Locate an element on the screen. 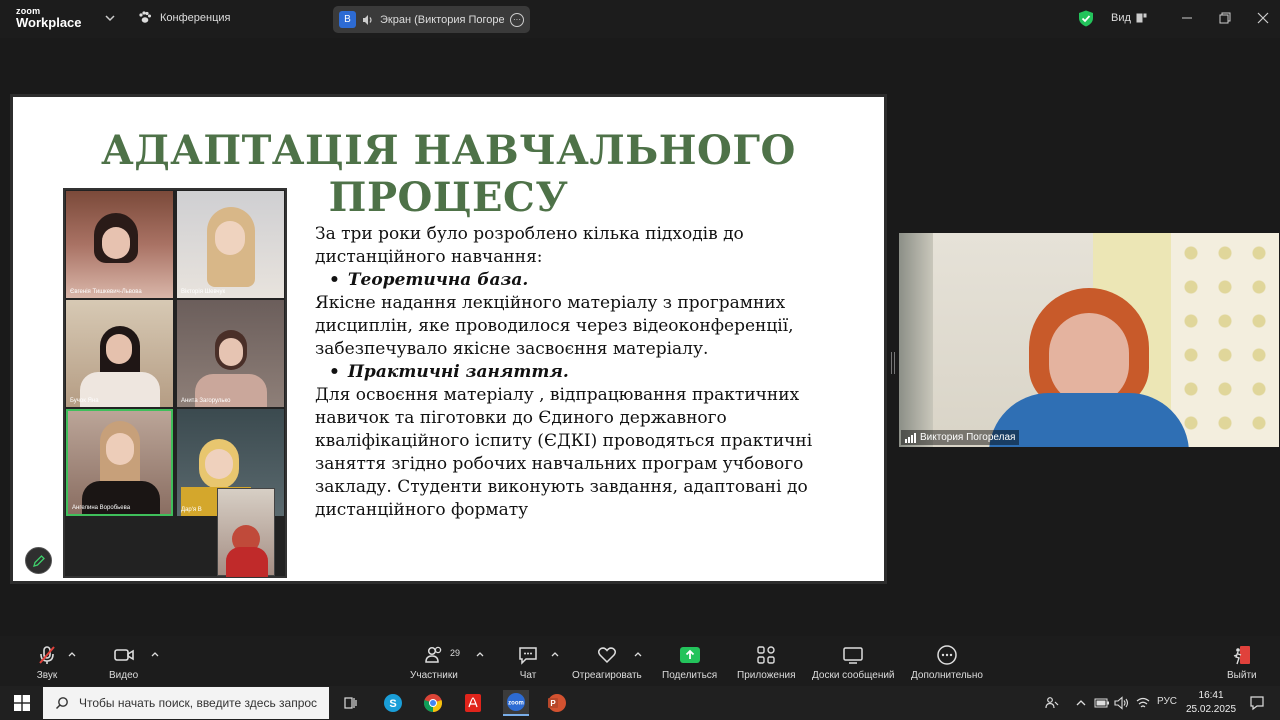 The width and height of the screenshot is (1280, 720). collage-name: Дар'я В is located at coordinates (191, 510).